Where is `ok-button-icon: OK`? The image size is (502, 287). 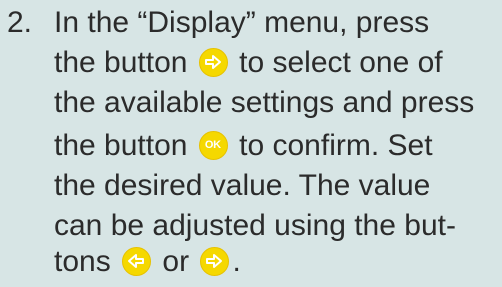
ok-button-icon: OK is located at coordinates (213, 145).